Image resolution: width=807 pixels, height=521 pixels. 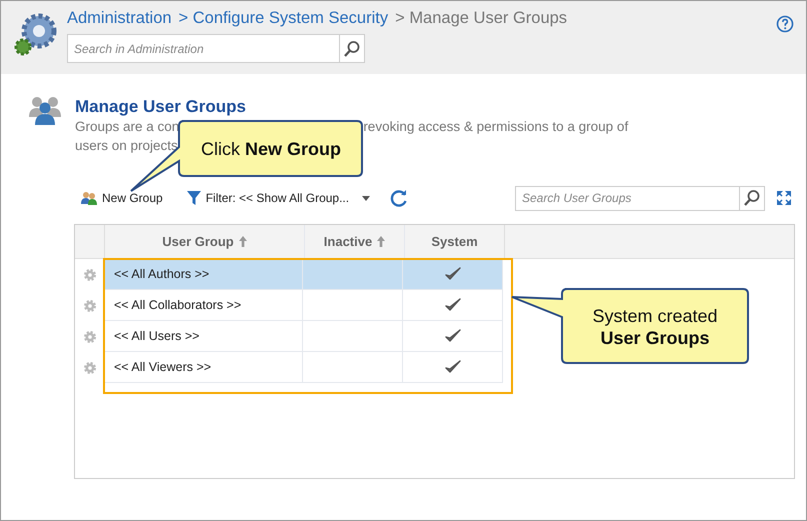 What do you see at coordinates (271, 149) in the screenshot?
I see `callout-text: Click New Group` at bounding box center [271, 149].